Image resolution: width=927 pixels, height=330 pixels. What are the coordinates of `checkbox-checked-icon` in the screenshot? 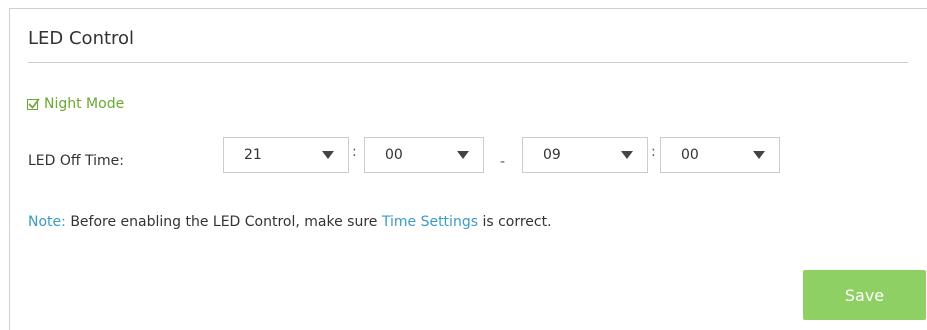 It's located at (33, 104).